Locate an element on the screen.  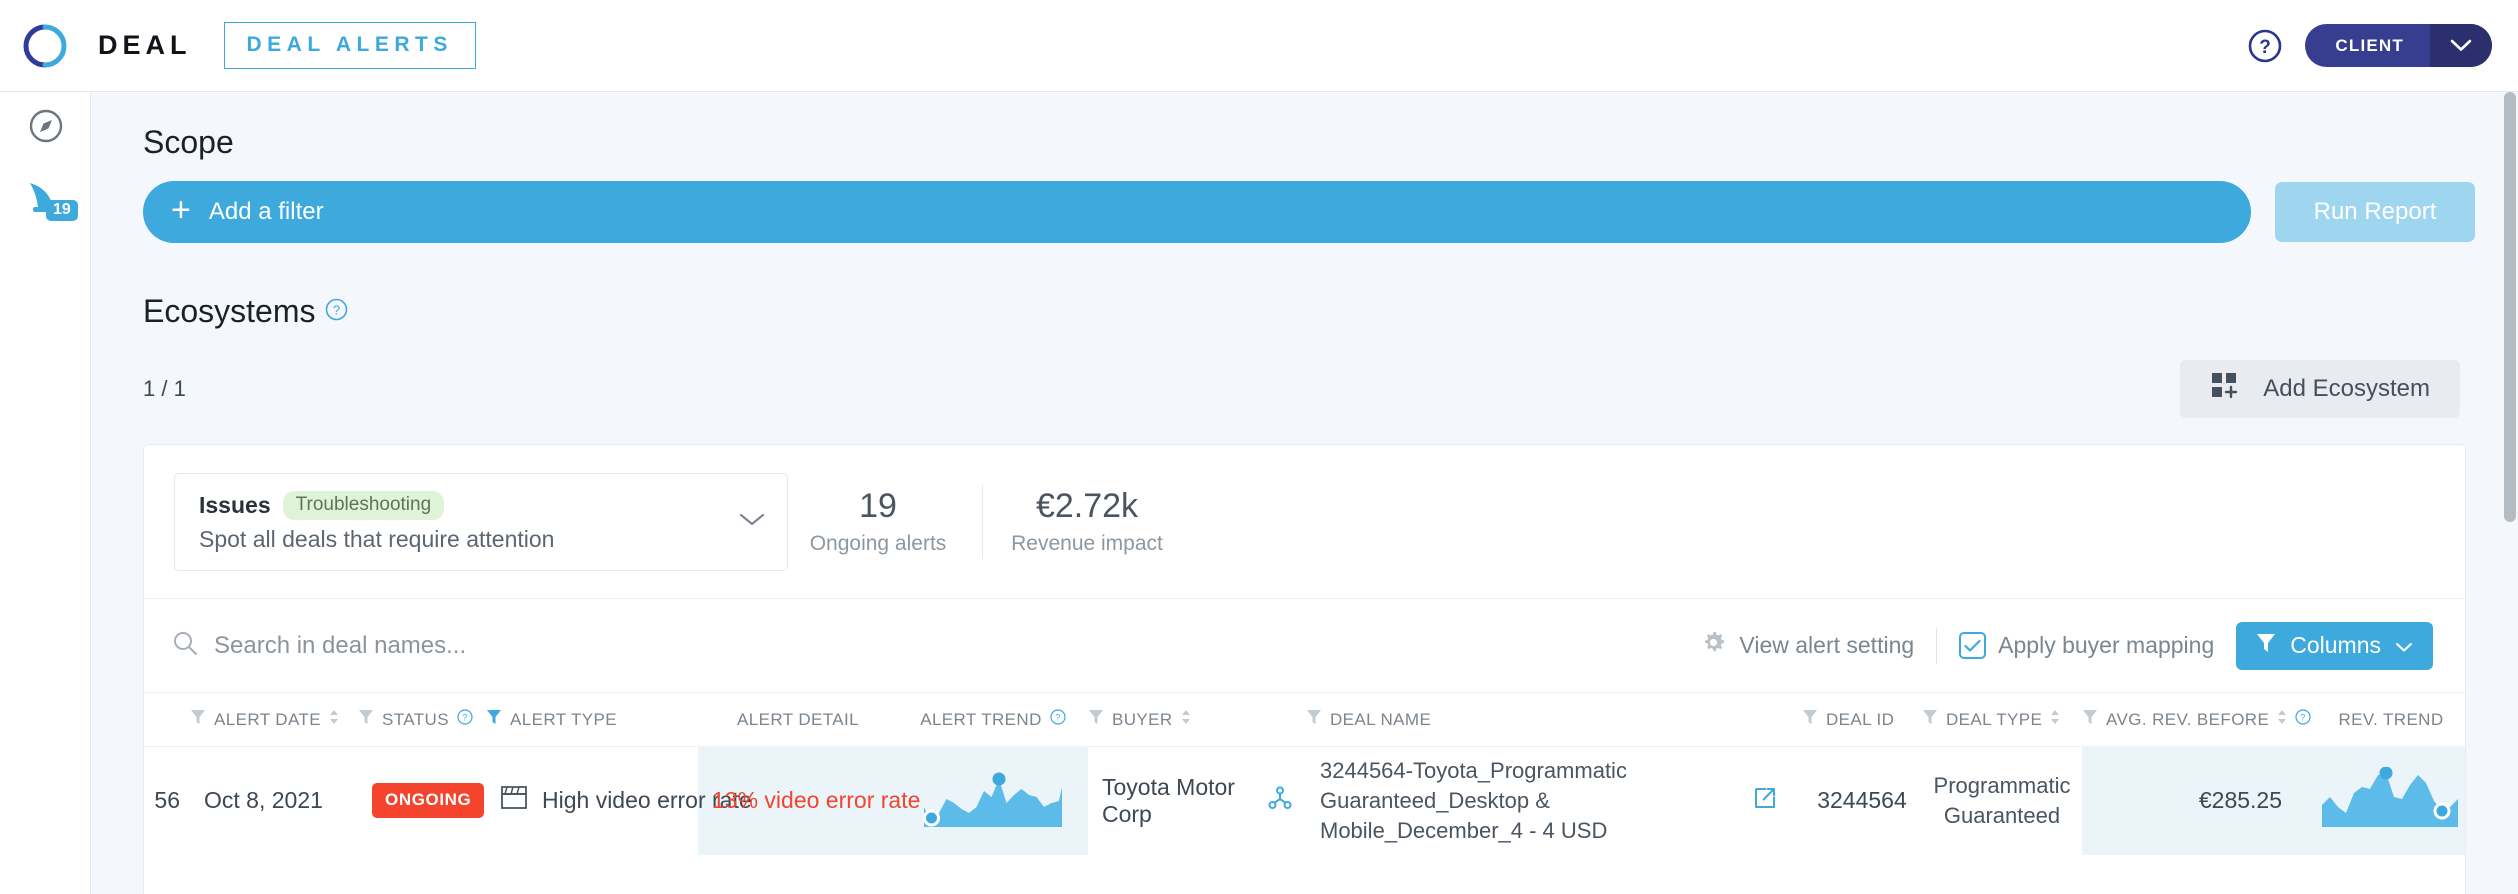
th-label: STATUS is located at coordinates (415, 719).